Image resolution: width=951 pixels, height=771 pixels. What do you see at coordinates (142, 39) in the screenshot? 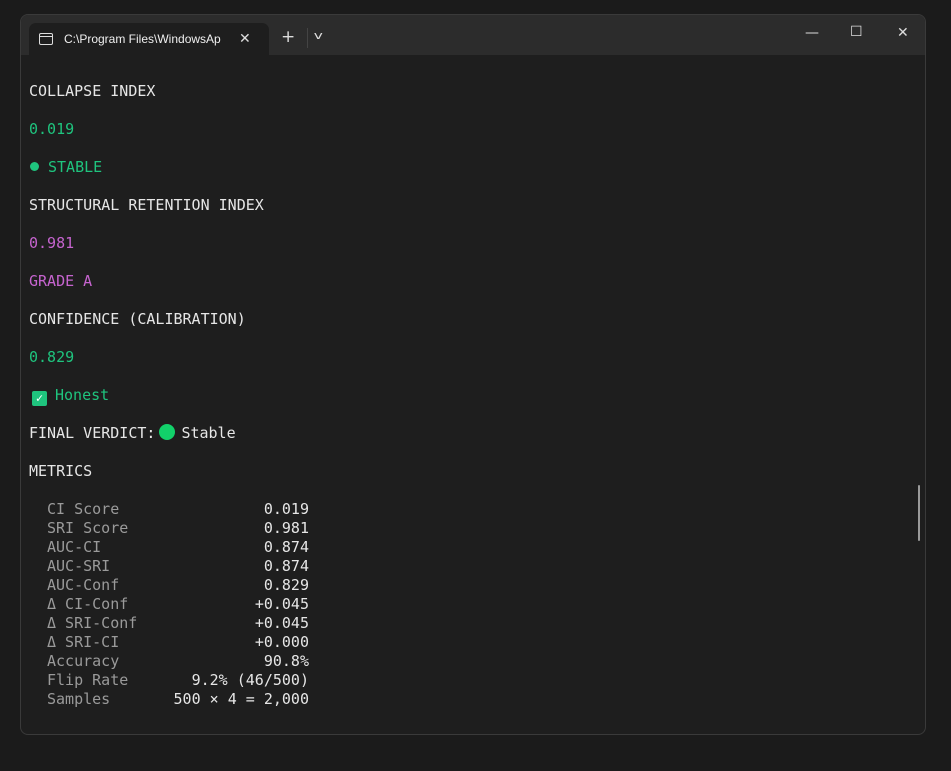
I see `tab-title: C:\Program Files\WindowsAp` at bounding box center [142, 39].